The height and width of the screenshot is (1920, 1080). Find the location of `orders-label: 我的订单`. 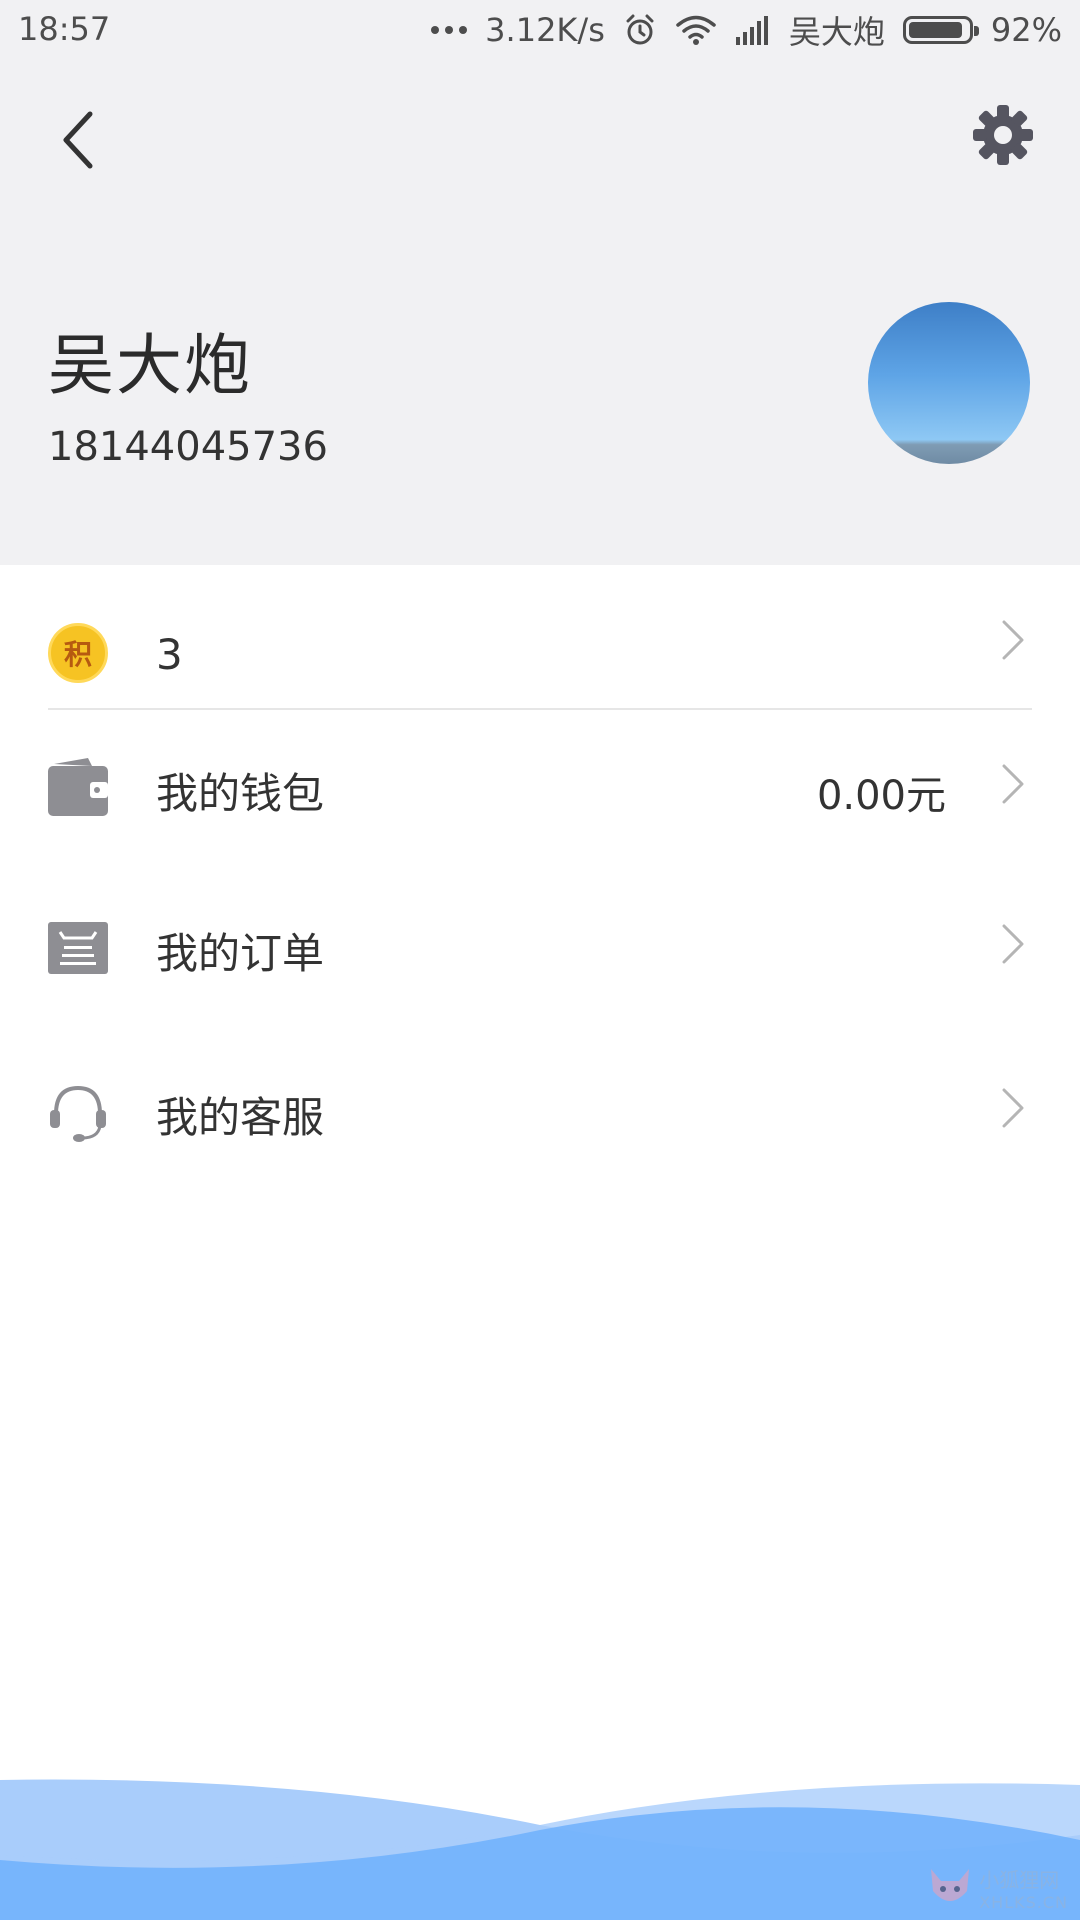

orders-label: 我的订单 is located at coordinates (240, 953).